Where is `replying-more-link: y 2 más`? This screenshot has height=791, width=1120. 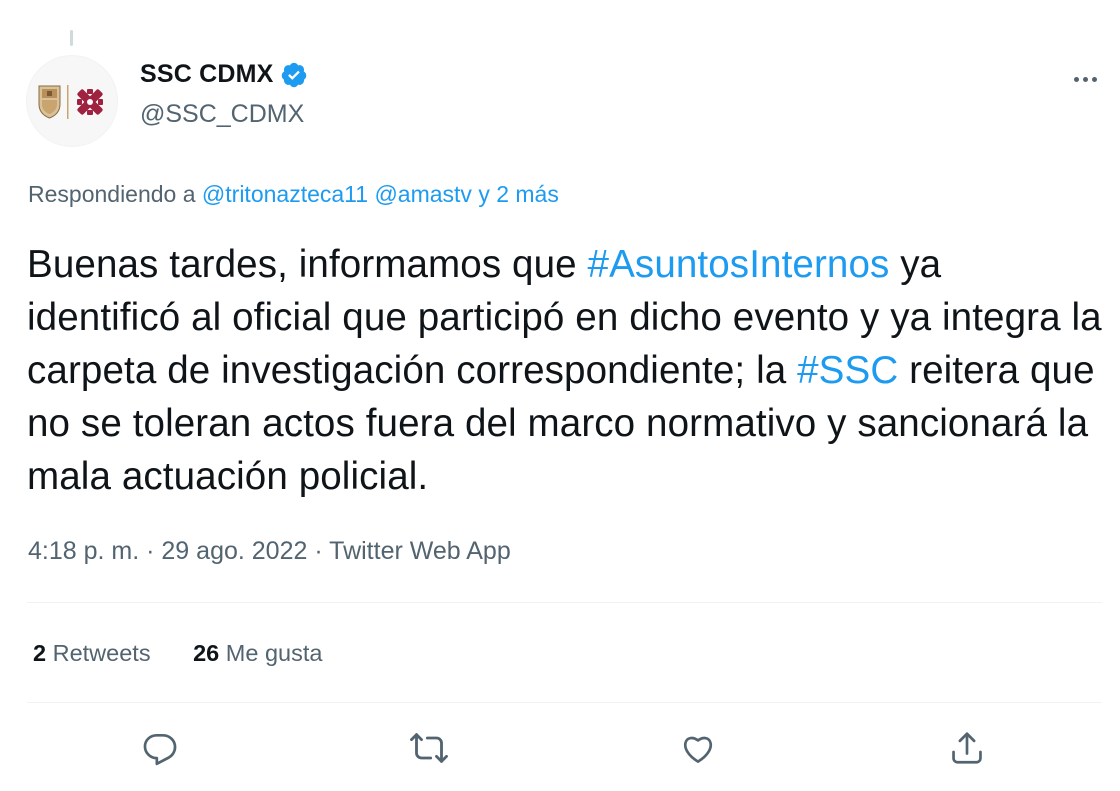
replying-more-link: y 2 más is located at coordinates (518, 194).